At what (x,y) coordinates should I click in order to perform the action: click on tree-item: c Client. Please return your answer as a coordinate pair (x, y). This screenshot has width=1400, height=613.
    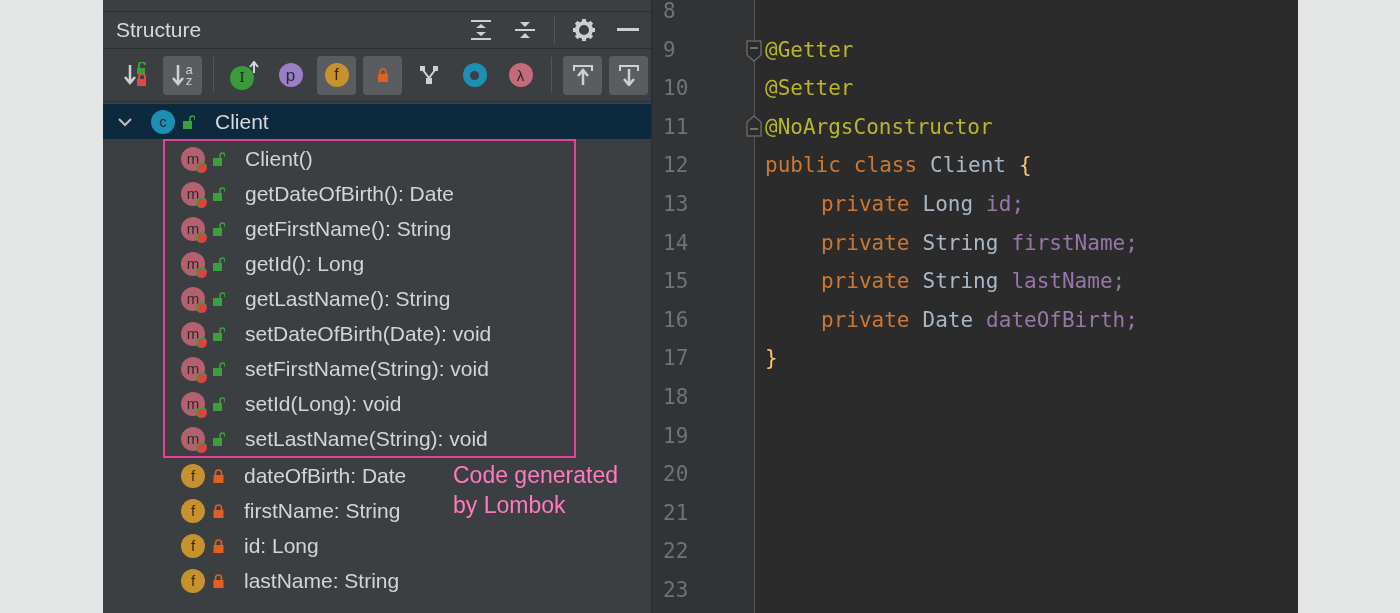
    Looking at the image, I should click on (377, 121).